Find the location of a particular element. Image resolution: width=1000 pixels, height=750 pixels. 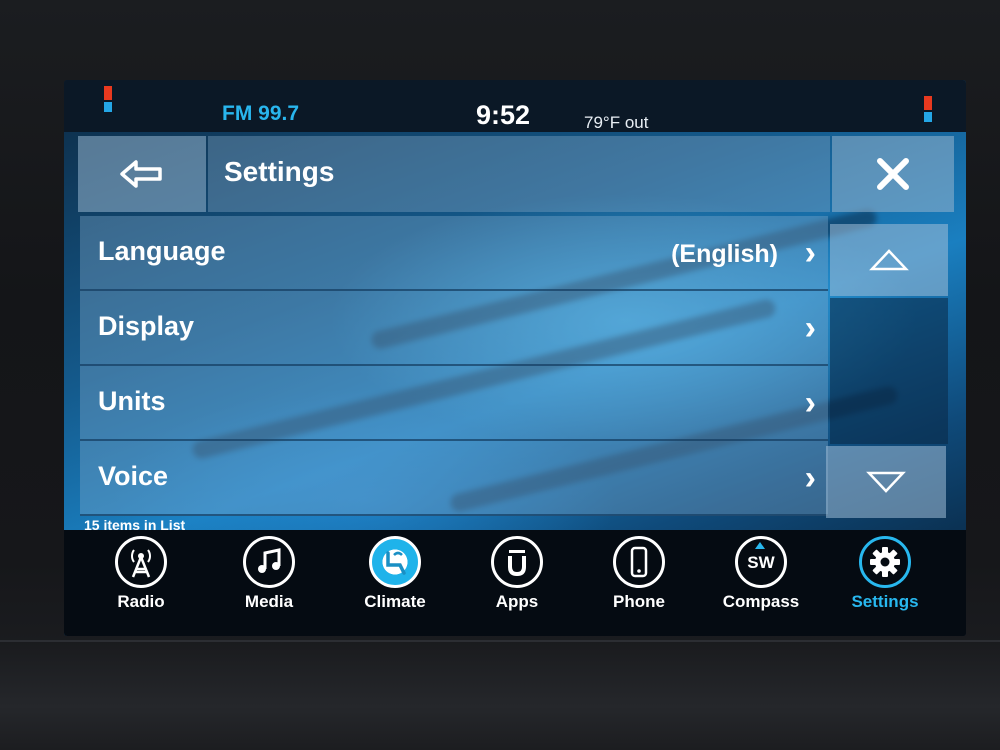

triangle-up-icon is located at coordinates (889, 260).